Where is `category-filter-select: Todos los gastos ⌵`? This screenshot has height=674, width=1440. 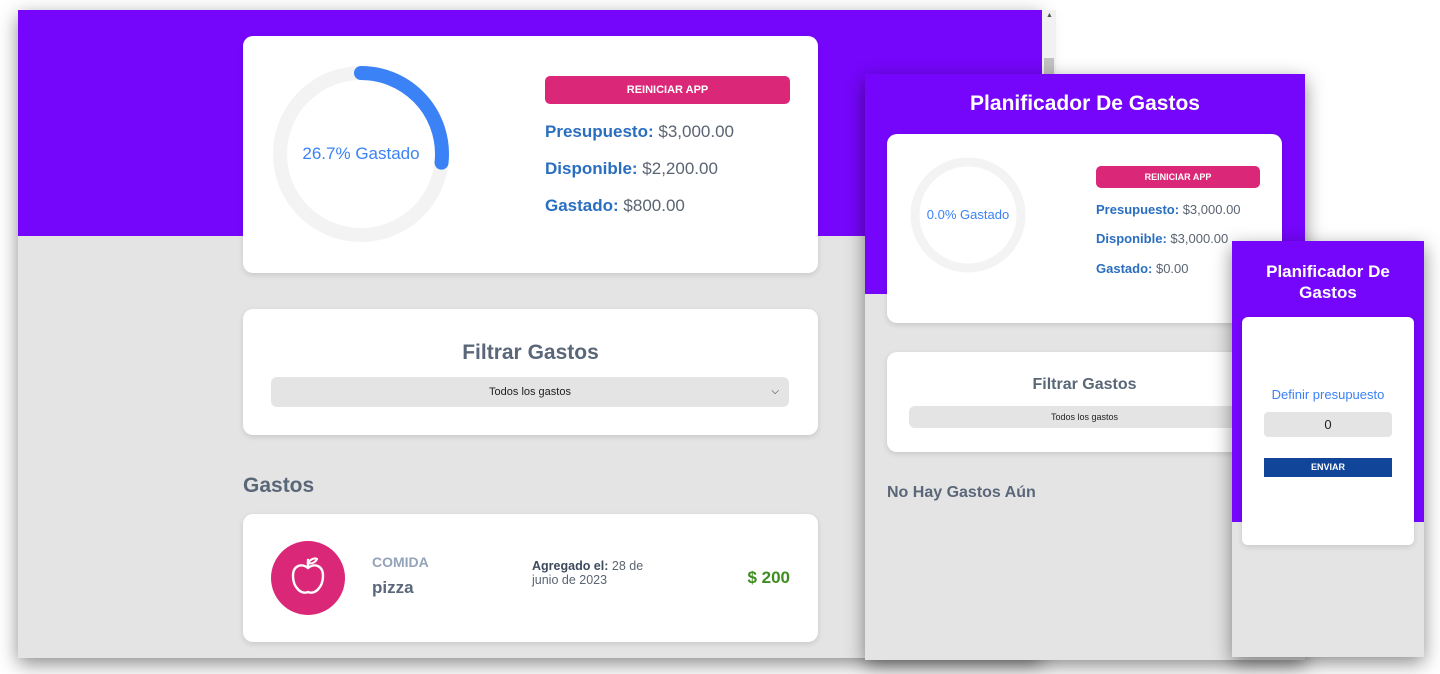
category-filter-select: Todos los gastos ⌵ is located at coordinates (530, 392).